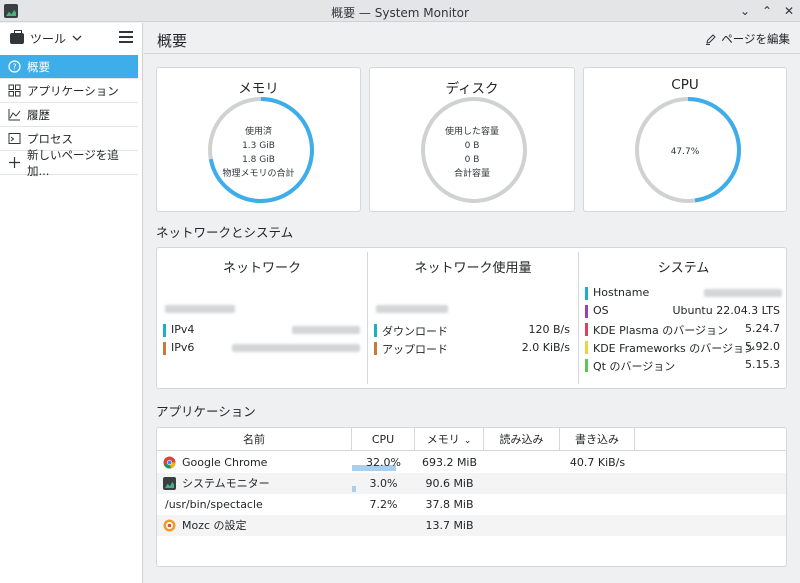 The image size is (800, 583). What do you see at coordinates (661, 330) in the screenshot?
I see `plasma-version-label: KDE Plasma のバージョン` at bounding box center [661, 330].